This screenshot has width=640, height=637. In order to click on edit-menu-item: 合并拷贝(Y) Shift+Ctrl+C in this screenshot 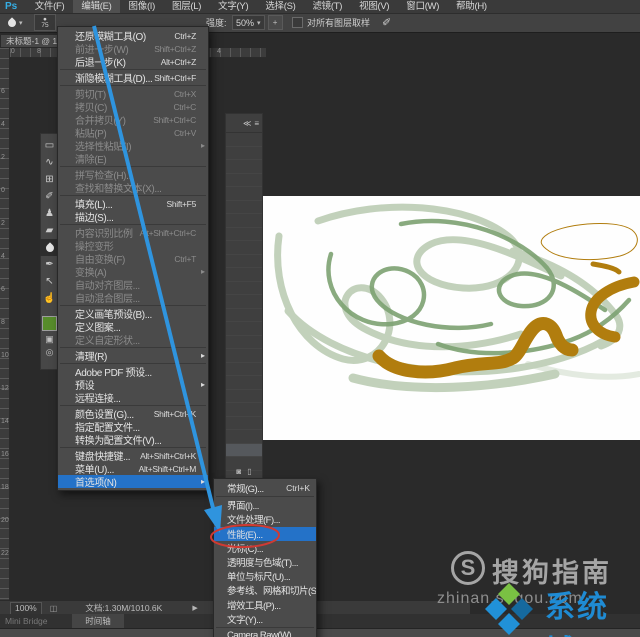, I will do `click(133, 120)`.